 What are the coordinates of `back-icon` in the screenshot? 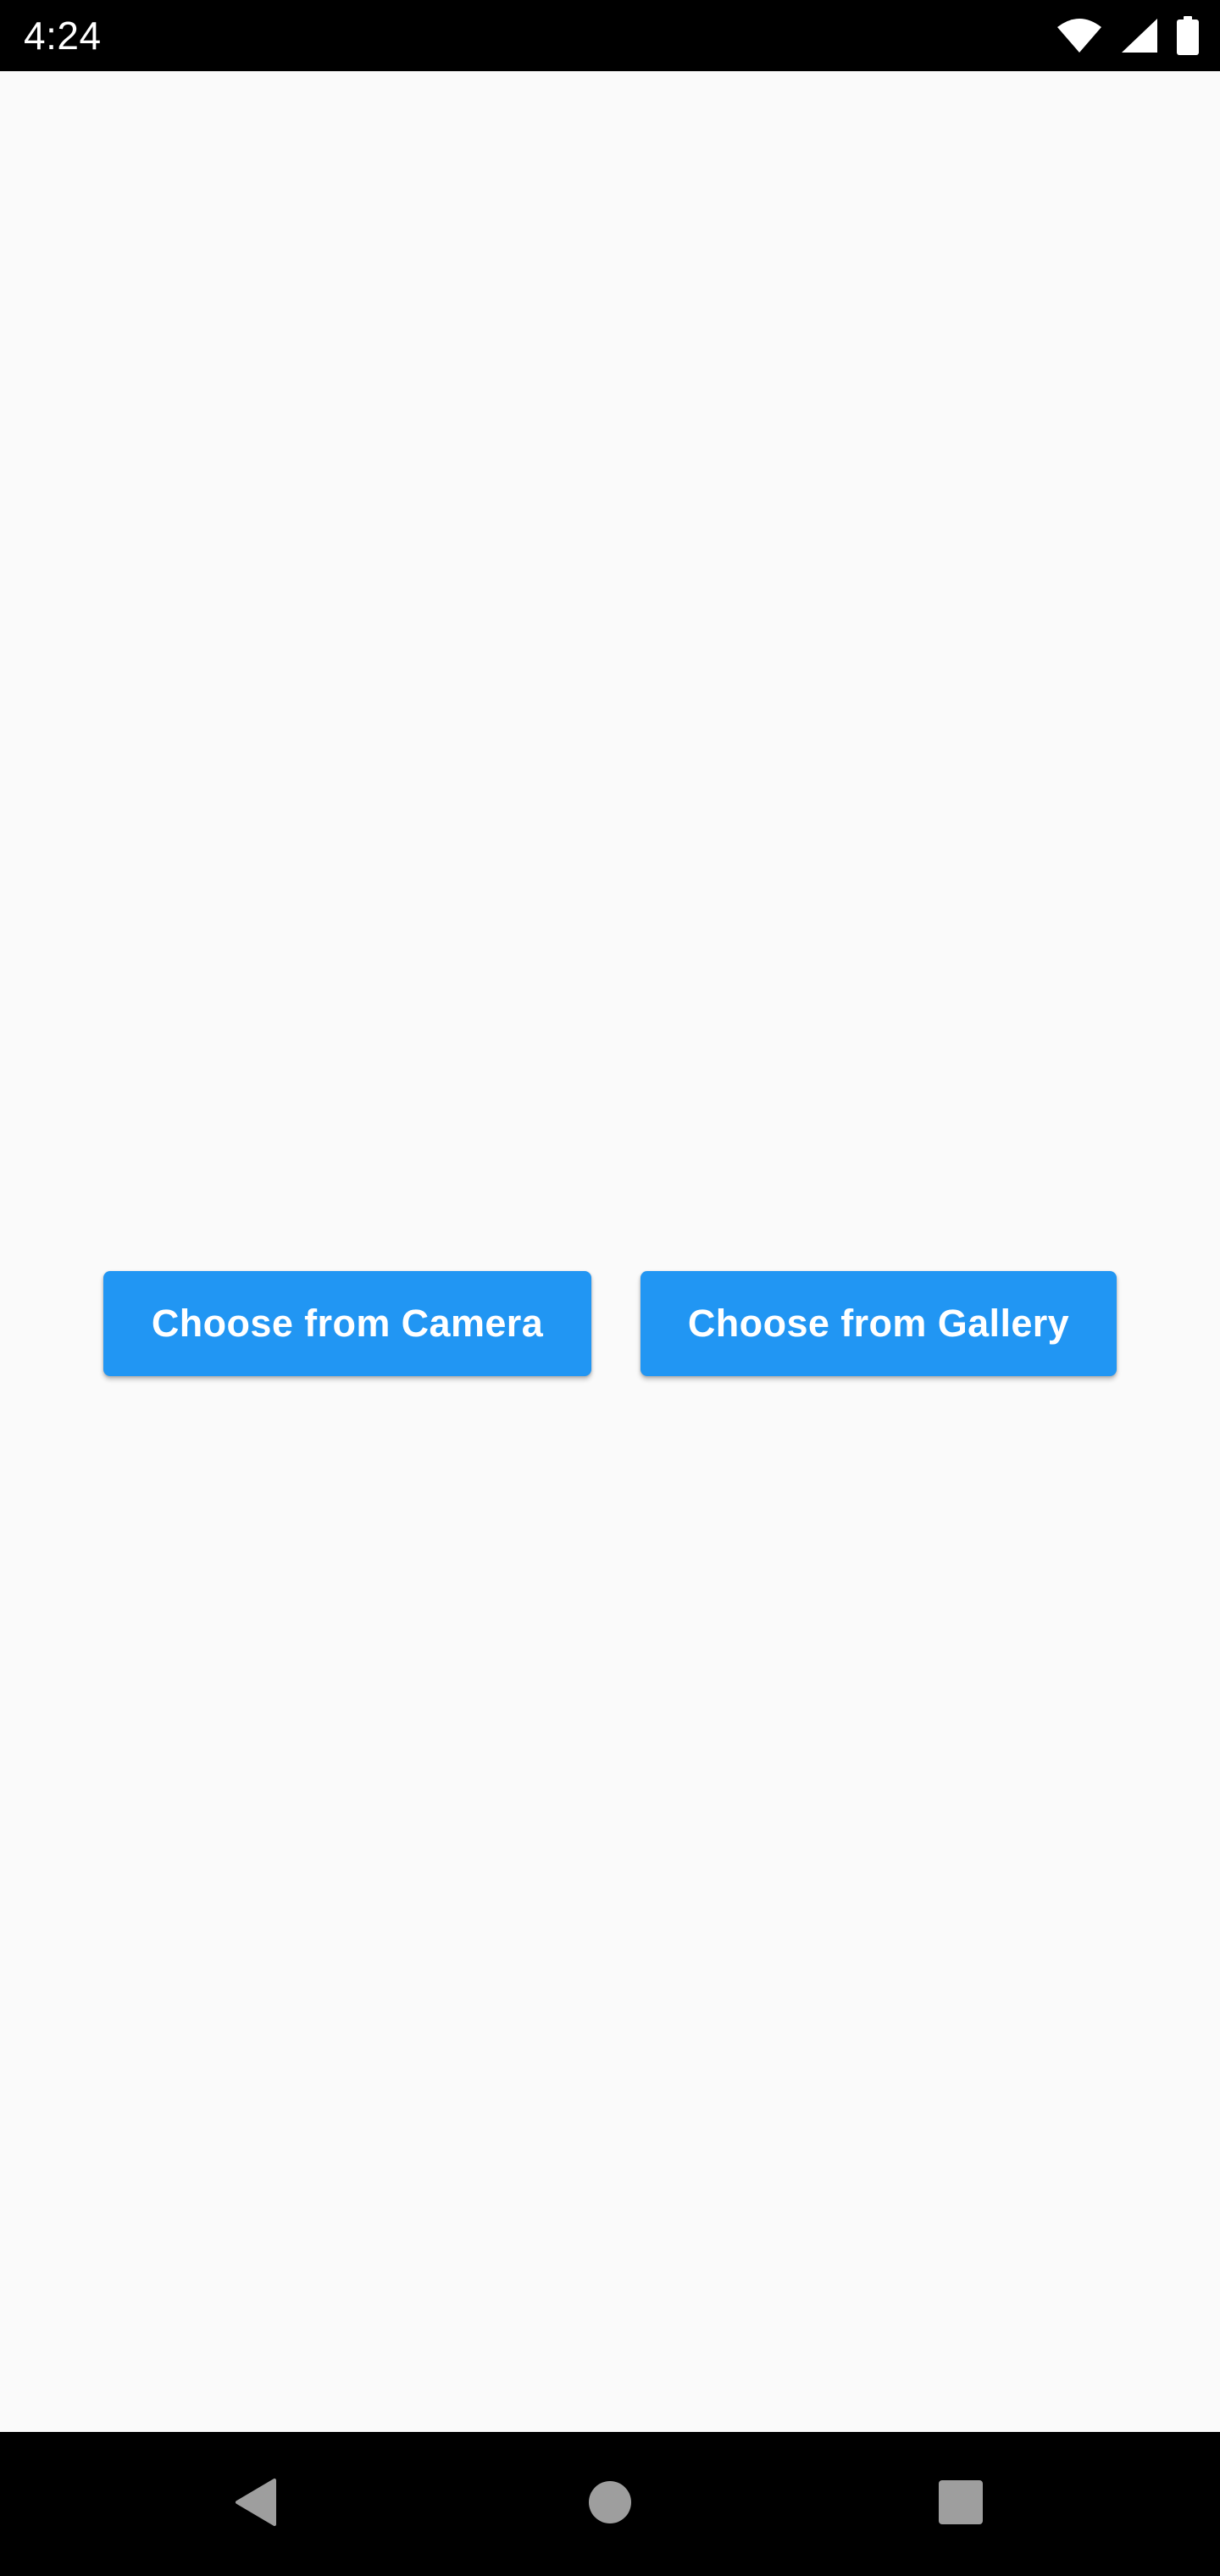 It's located at (256, 2504).